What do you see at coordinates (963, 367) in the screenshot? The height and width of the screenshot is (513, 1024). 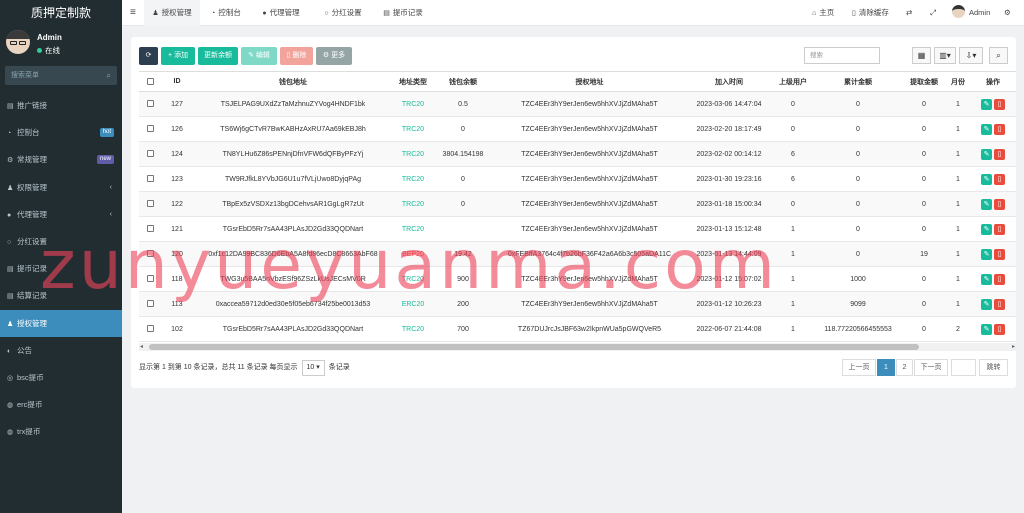 I see `jump-page-input` at bounding box center [963, 367].